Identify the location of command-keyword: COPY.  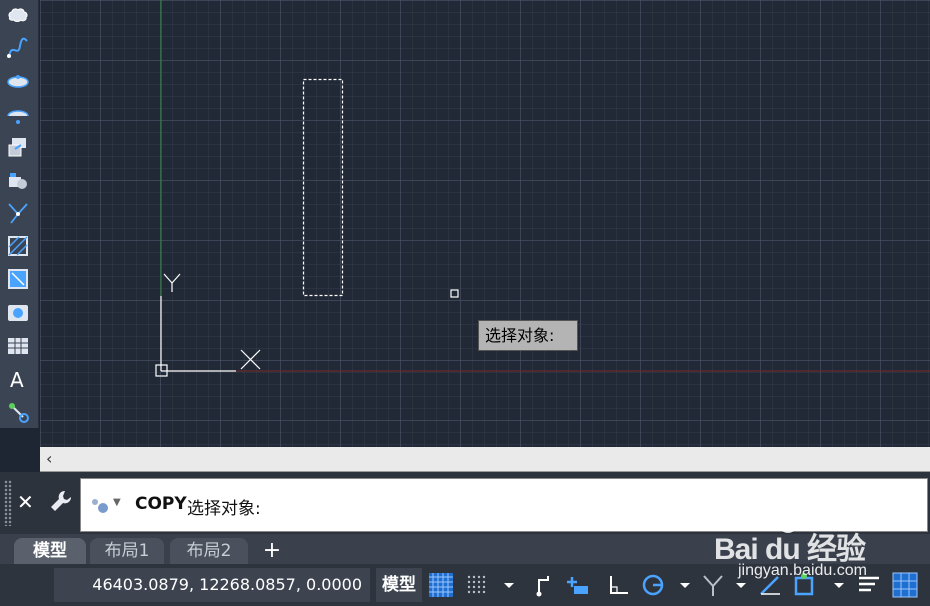
(161, 504).